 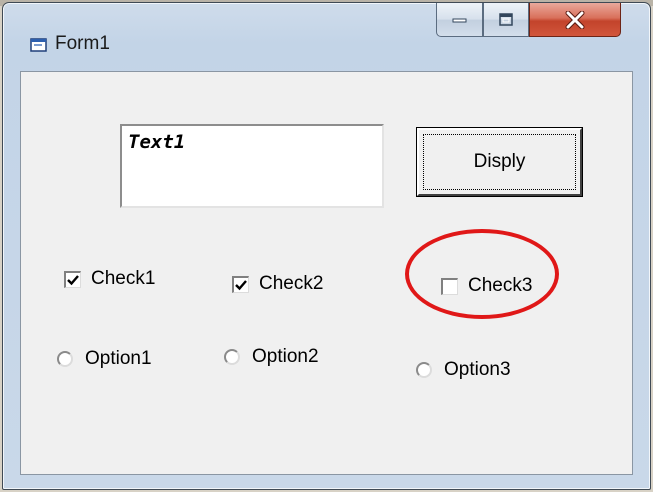 I want to click on option3-radio: Option3, so click(x=463, y=370).